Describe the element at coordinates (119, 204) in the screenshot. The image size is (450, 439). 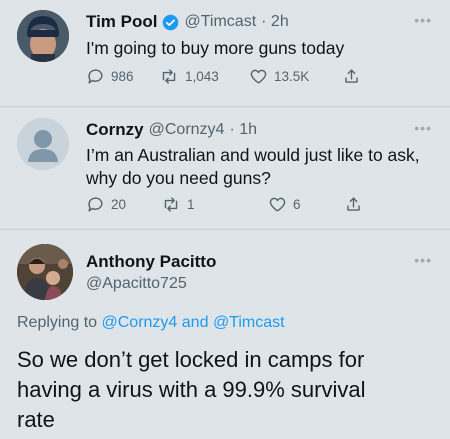
I see `reply-count: 20` at that location.